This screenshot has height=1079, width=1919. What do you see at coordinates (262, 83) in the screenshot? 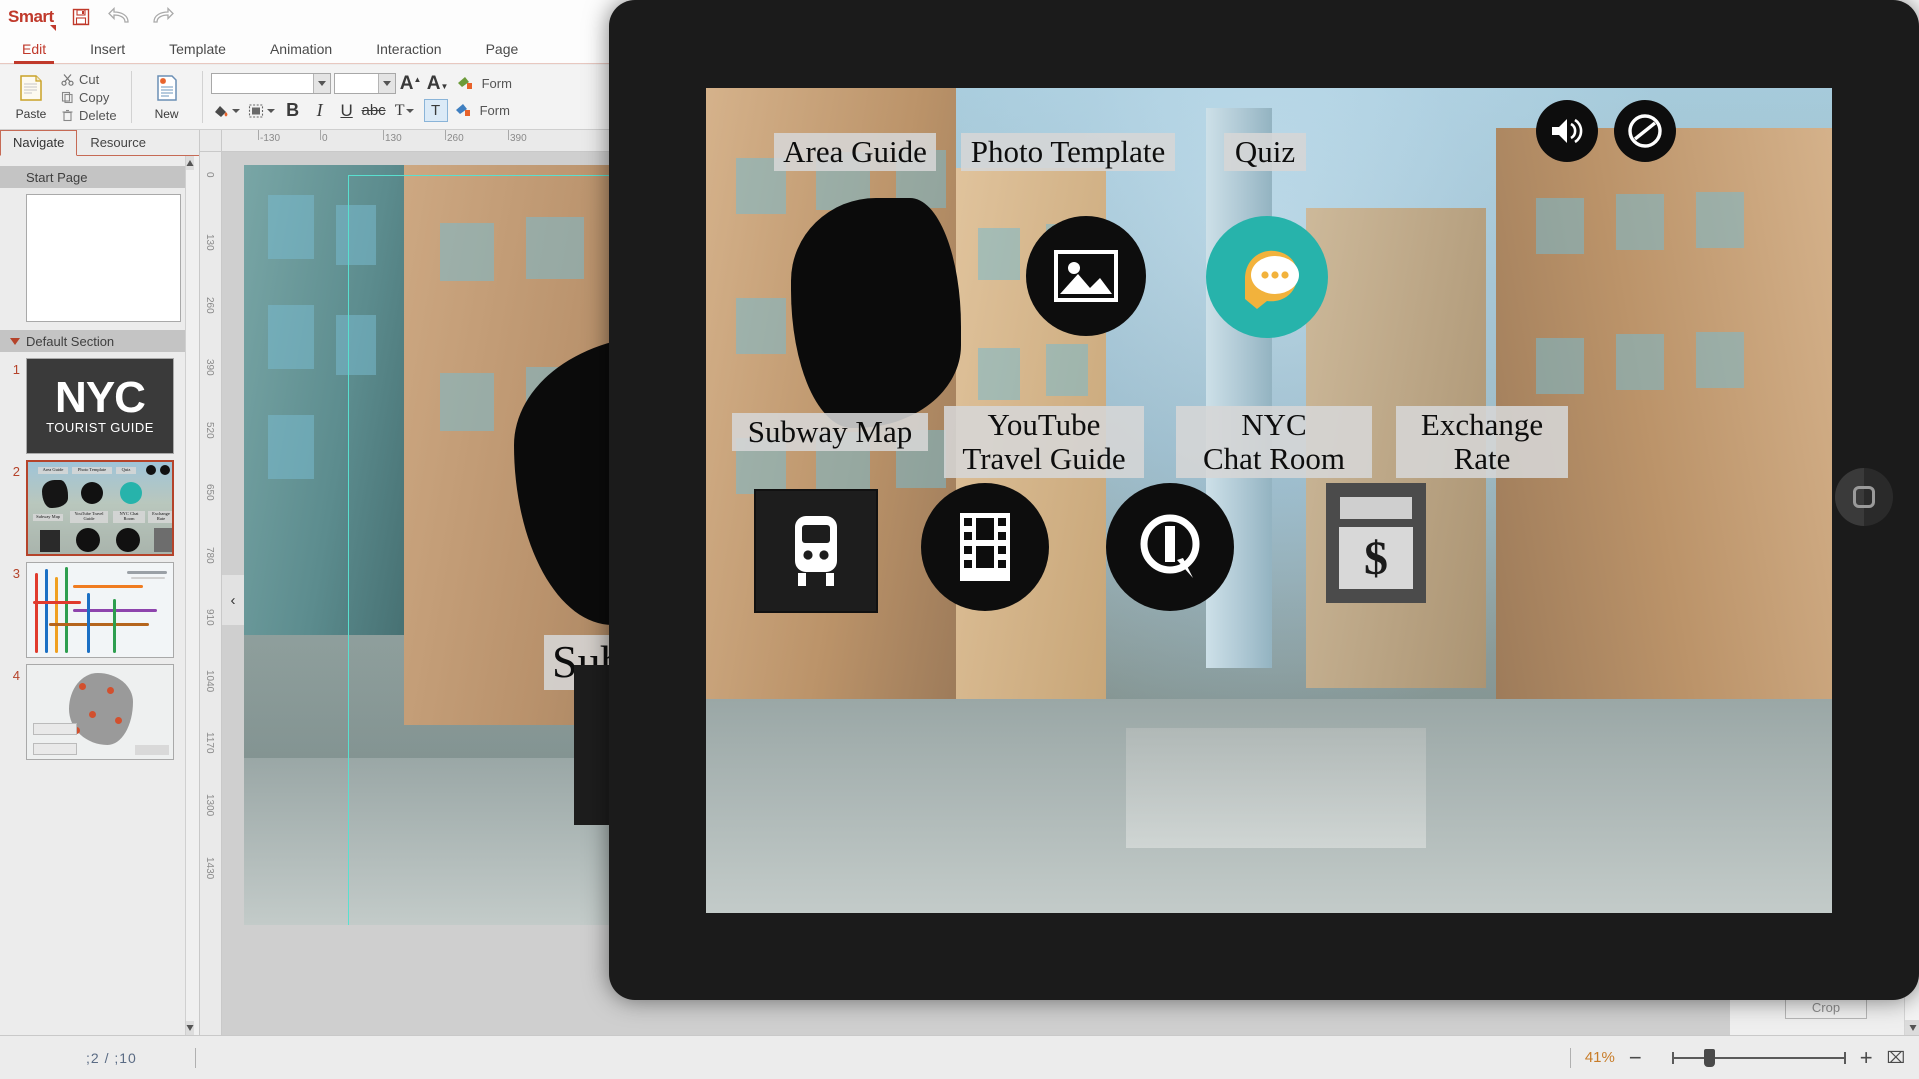
I see `font-family-value` at bounding box center [262, 83].